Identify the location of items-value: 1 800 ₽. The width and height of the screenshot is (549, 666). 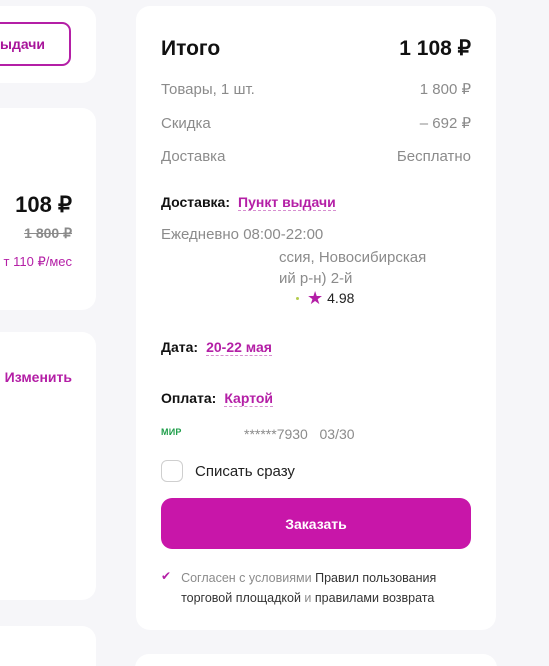
(445, 89).